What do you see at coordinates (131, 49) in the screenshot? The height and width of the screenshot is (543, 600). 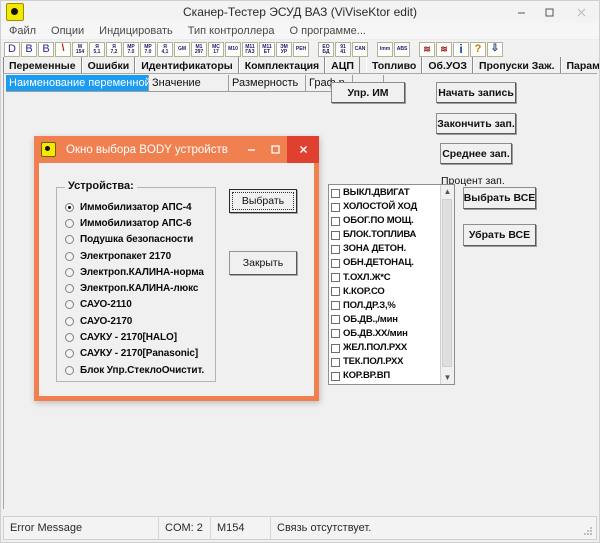 I see `controller-mp70-button: МР 7.0` at bounding box center [131, 49].